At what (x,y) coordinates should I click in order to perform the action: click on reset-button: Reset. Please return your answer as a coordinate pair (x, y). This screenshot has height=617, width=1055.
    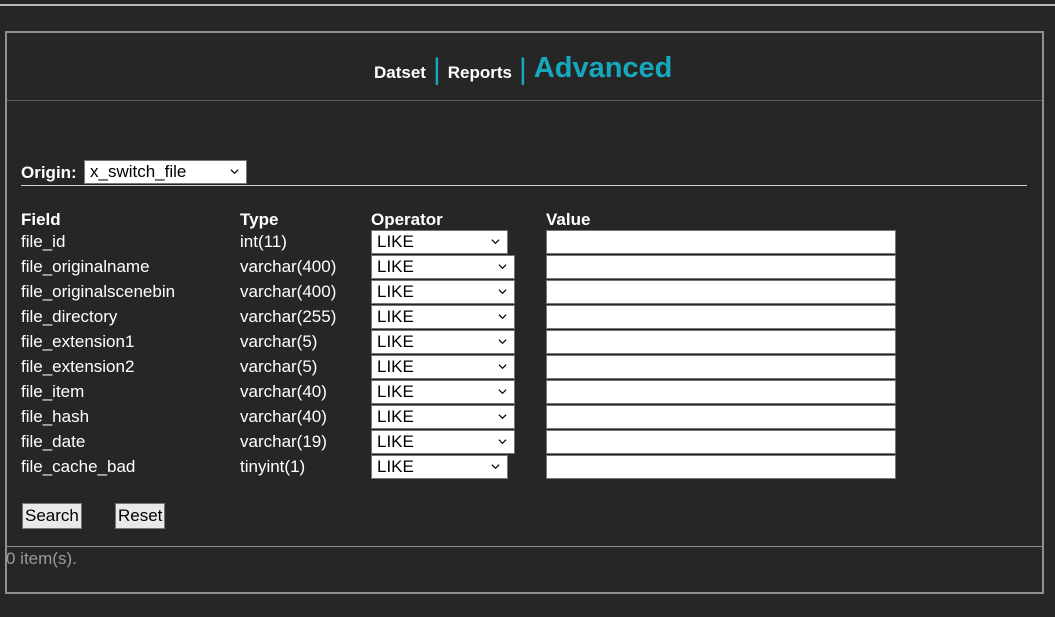
    Looking at the image, I should click on (140, 516).